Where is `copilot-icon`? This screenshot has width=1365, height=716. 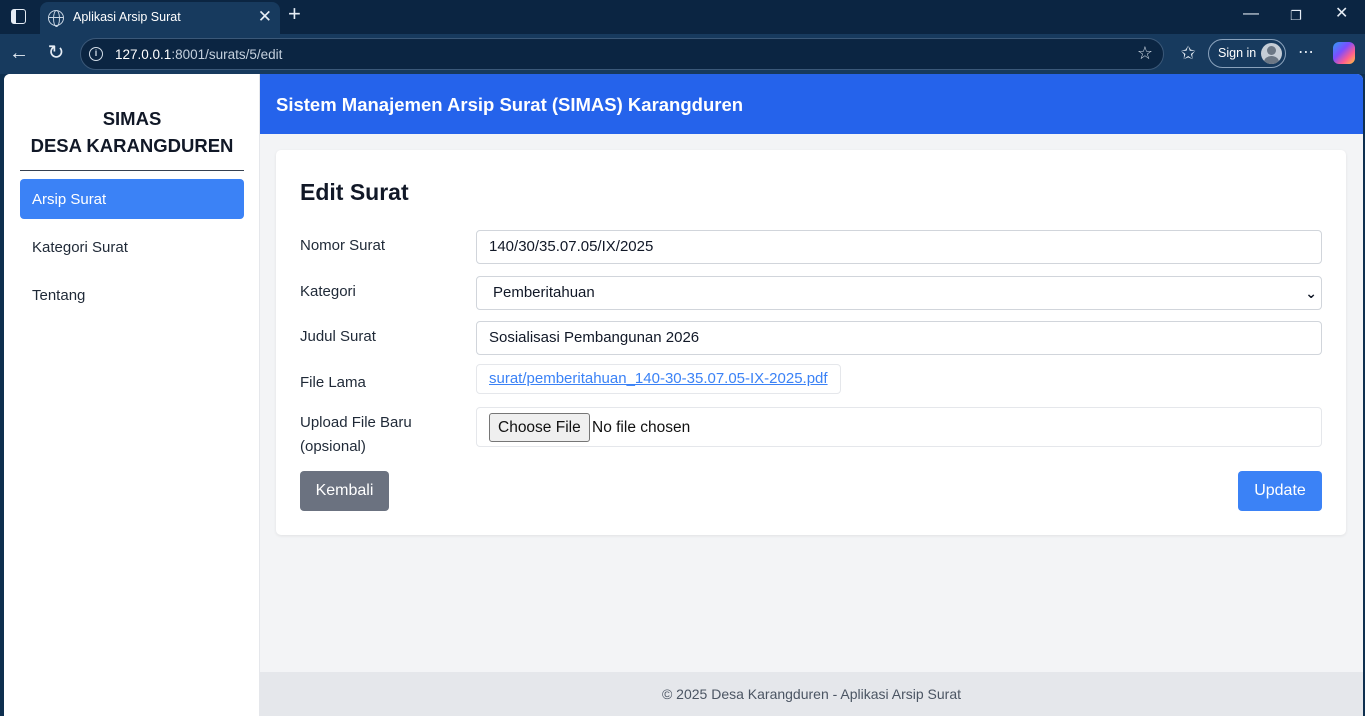
copilot-icon is located at coordinates (1344, 53).